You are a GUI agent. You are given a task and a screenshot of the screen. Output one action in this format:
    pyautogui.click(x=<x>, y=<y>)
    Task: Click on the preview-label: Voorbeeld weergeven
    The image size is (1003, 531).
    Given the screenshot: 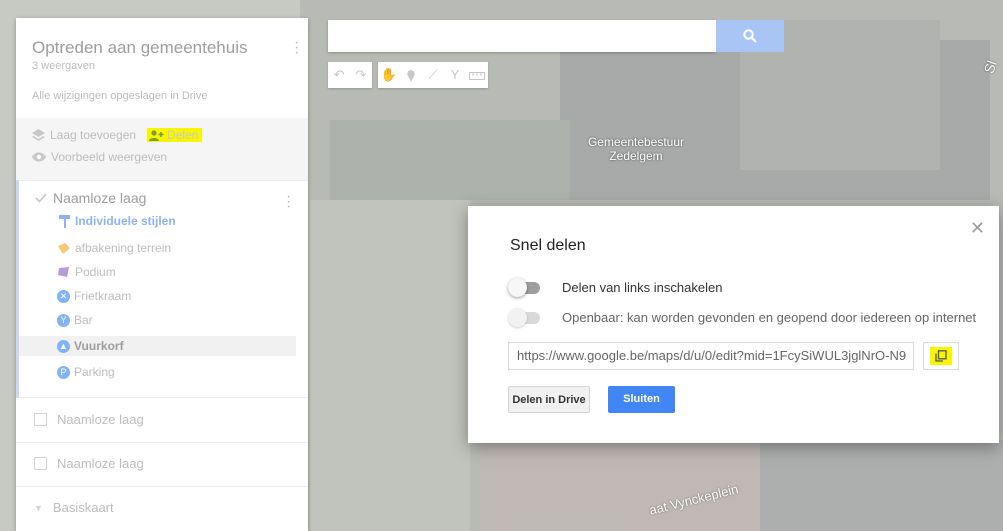 What is the action you would take?
    pyautogui.click(x=109, y=157)
    